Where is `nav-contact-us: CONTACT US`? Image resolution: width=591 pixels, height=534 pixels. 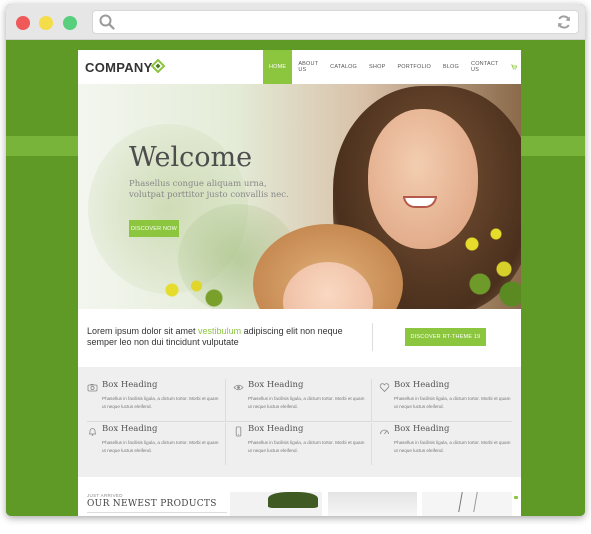
nav-contact-us: CONTACT US is located at coordinates (484, 67).